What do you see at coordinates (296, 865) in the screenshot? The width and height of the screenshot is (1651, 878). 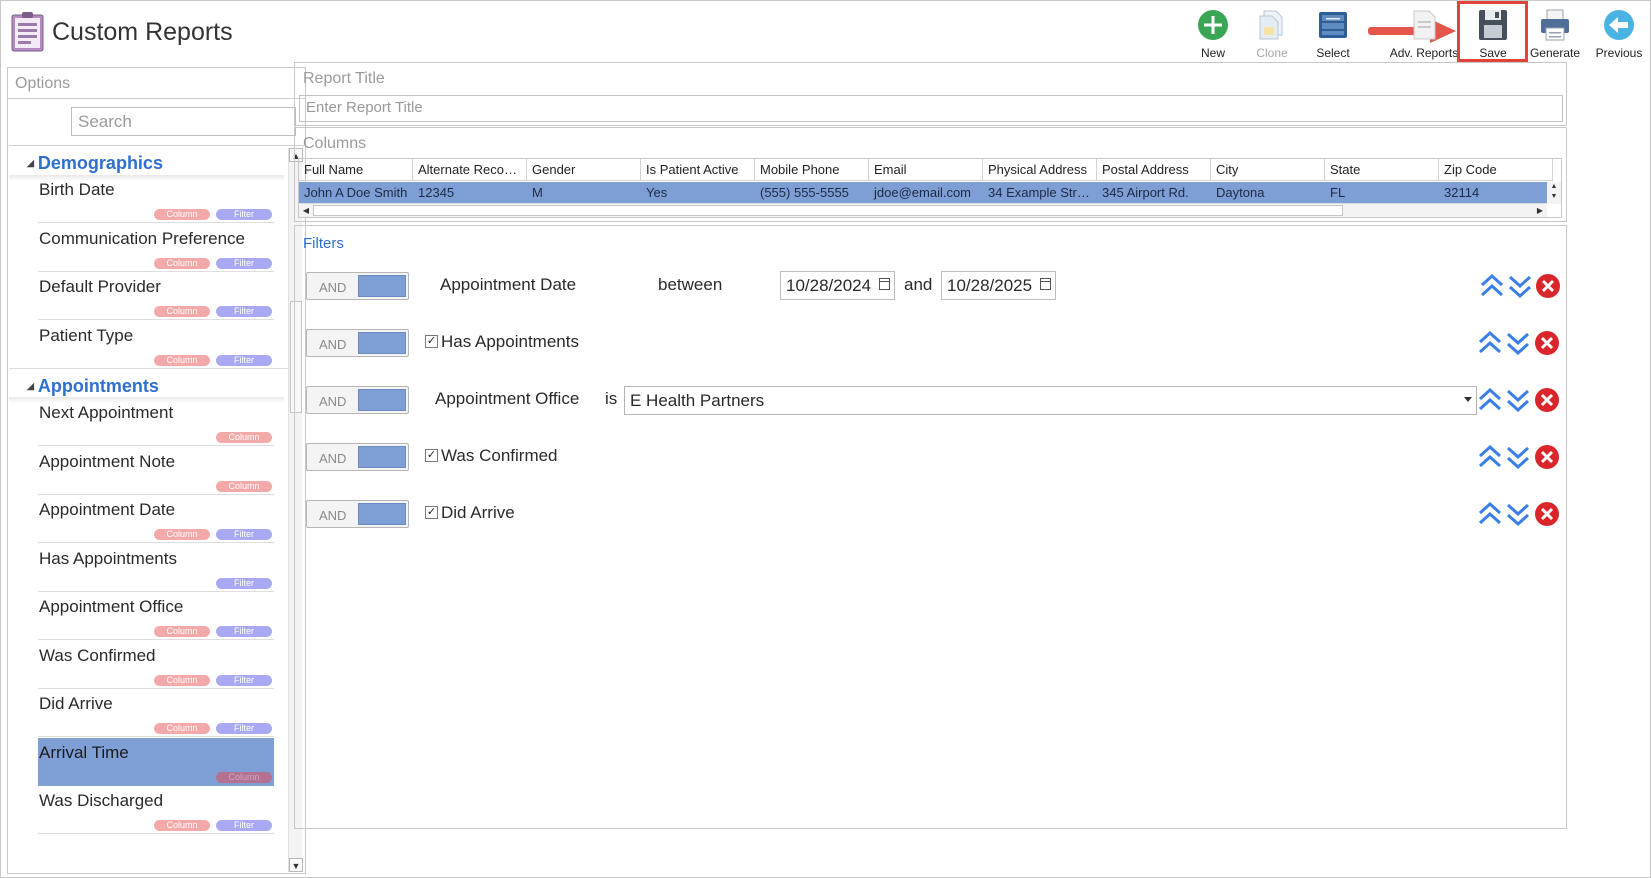 I see `scroll-down-icon: ▼` at bounding box center [296, 865].